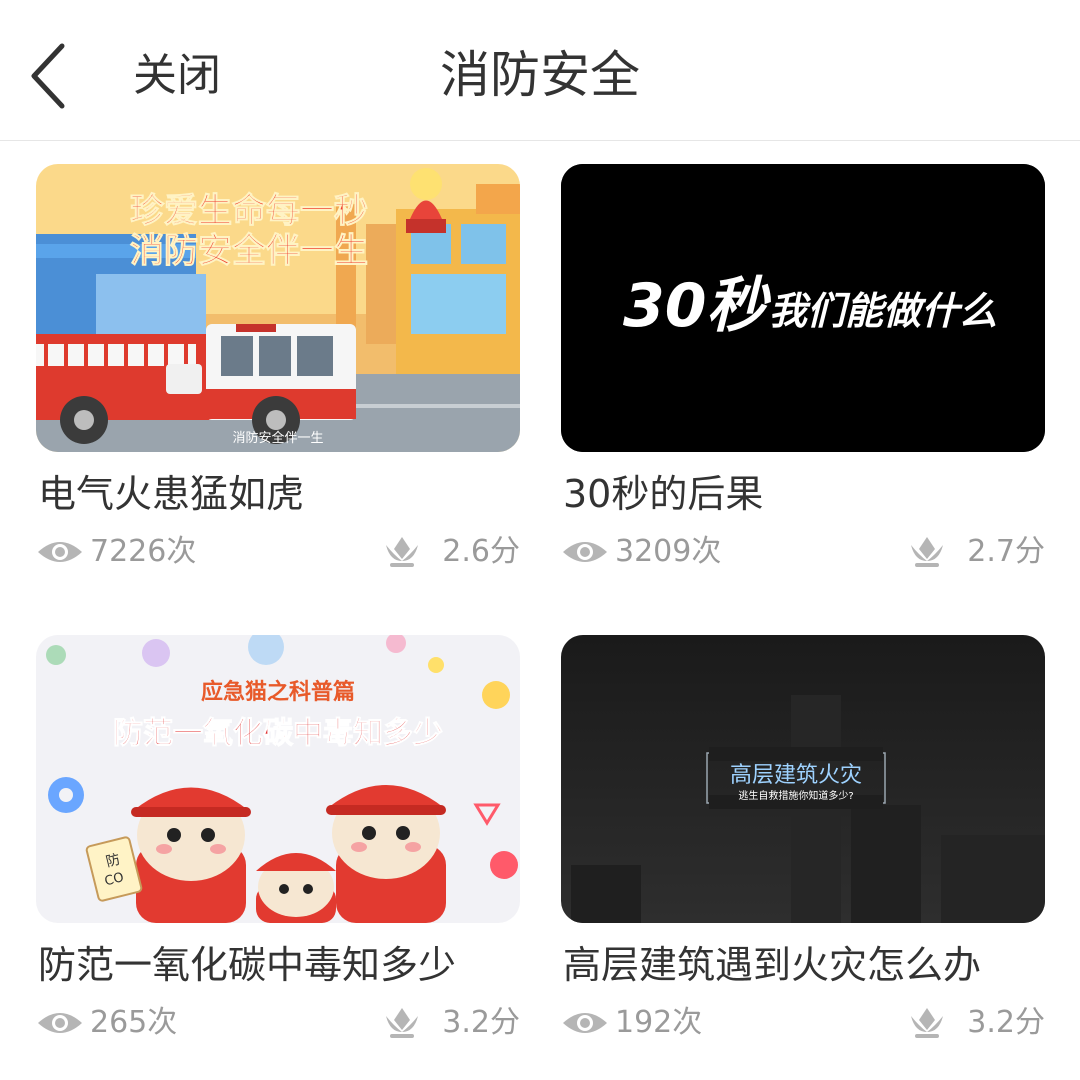 This screenshot has width=1080, height=1080. Describe the element at coordinates (278, 1023) in the screenshot. I see `video-stats: 265次 3.2分` at that location.